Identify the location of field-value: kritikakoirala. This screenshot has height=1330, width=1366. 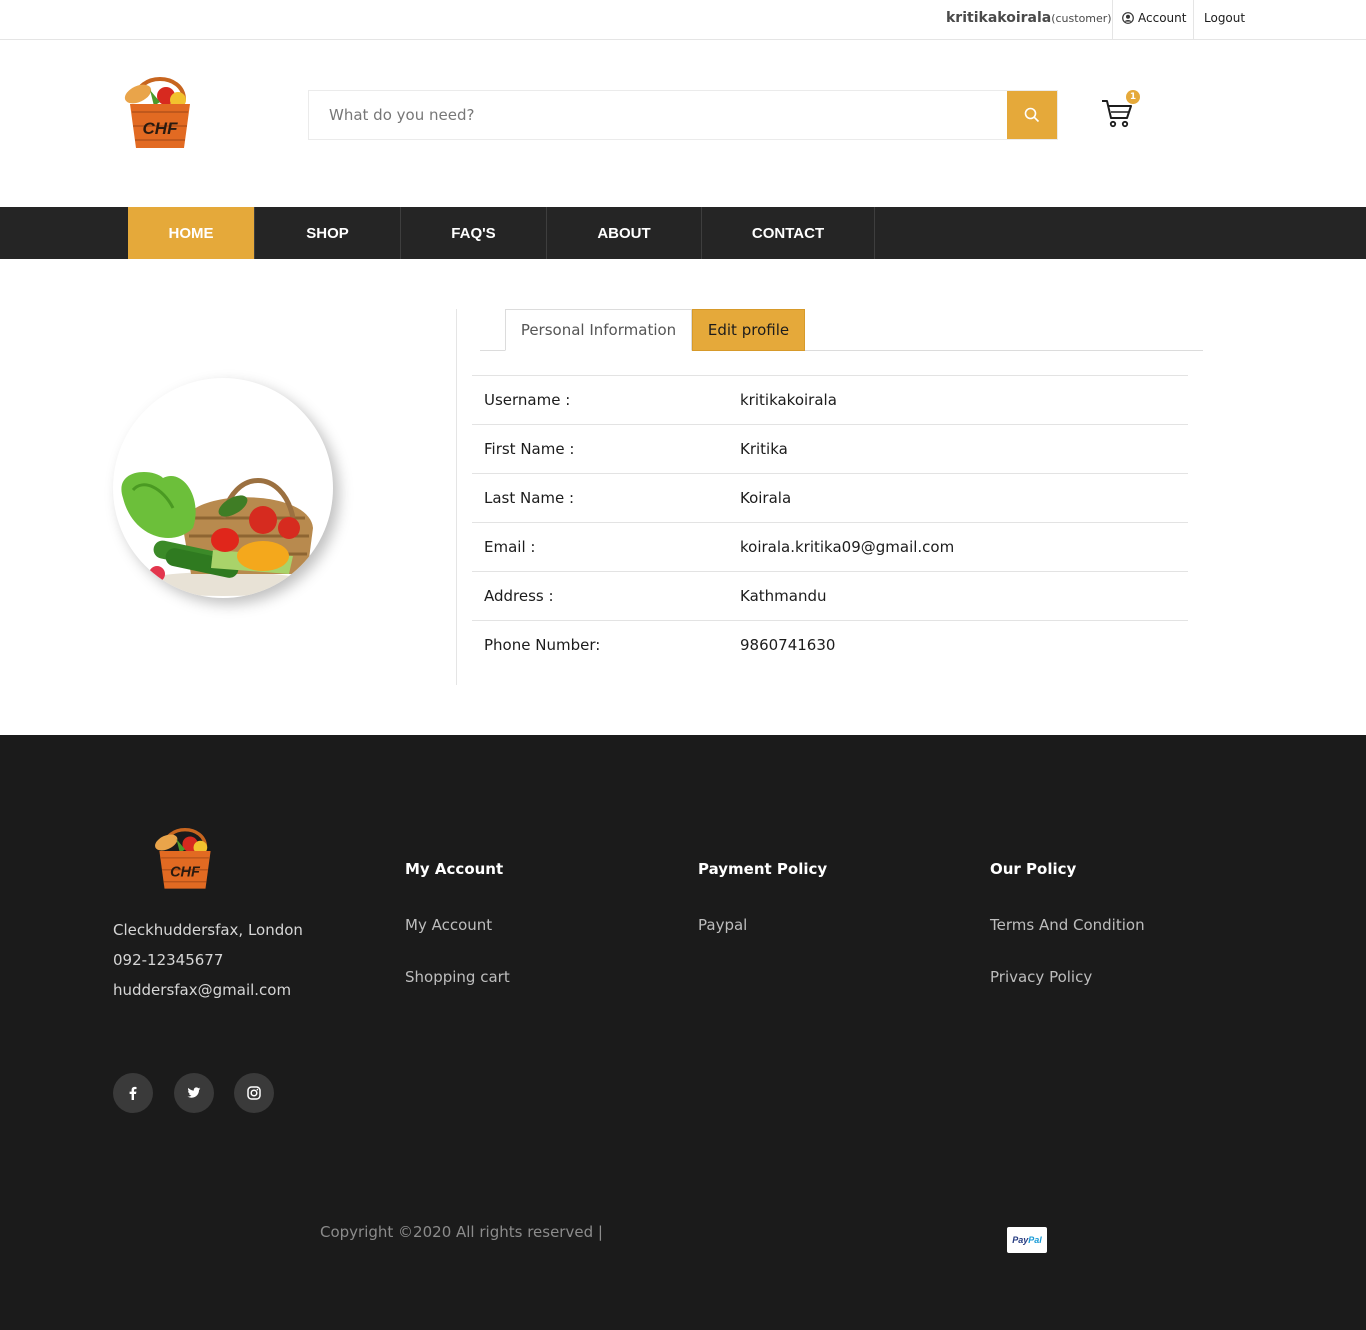
(788, 400).